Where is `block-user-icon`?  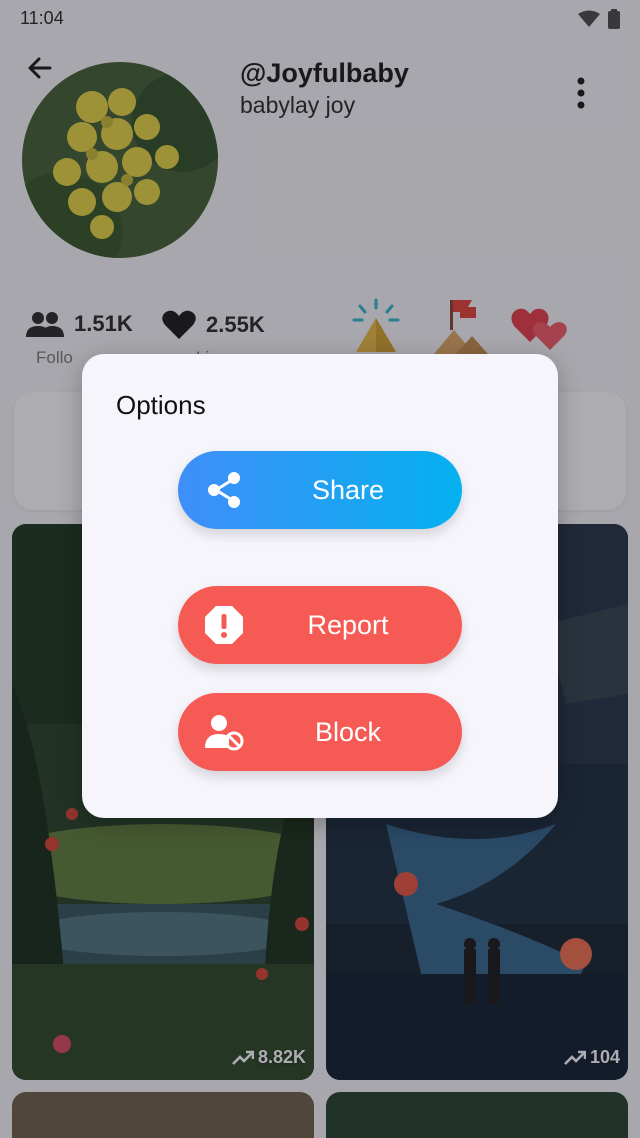
block-user-icon is located at coordinates (224, 733).